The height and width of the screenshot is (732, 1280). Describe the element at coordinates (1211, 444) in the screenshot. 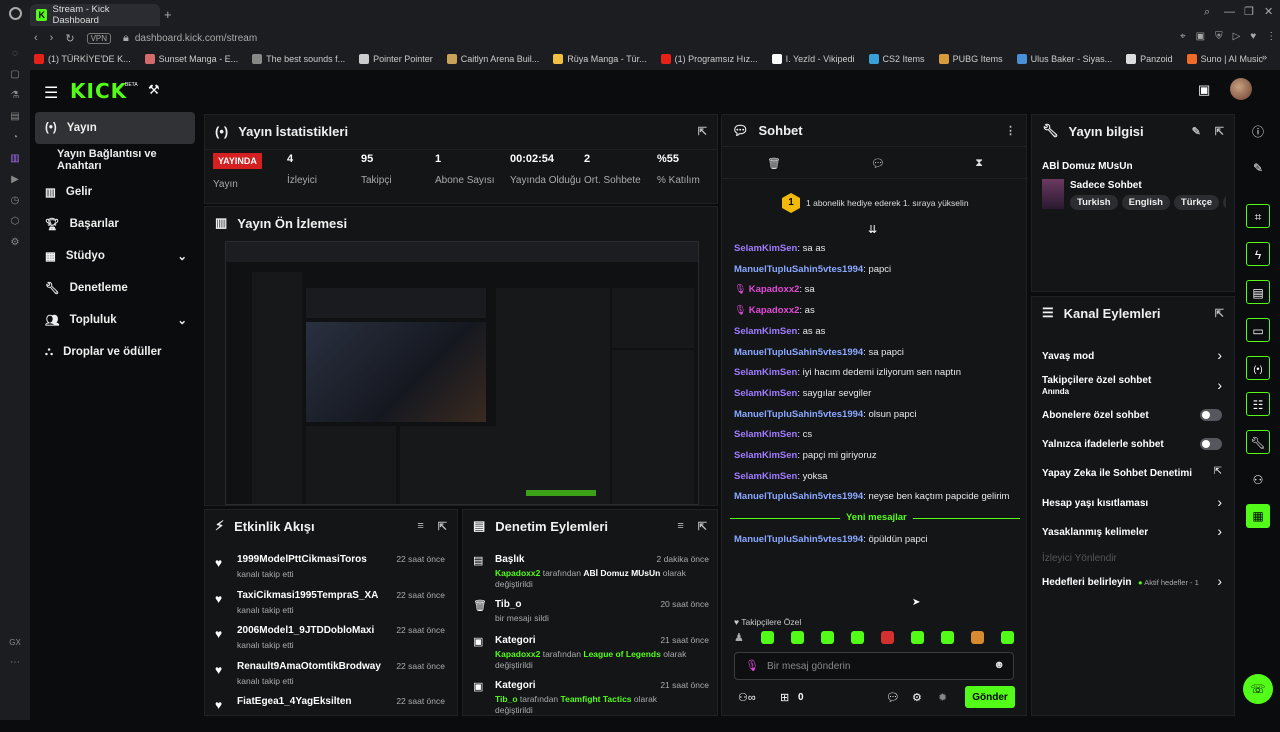

I see `emotes-only-toggle` at that location.